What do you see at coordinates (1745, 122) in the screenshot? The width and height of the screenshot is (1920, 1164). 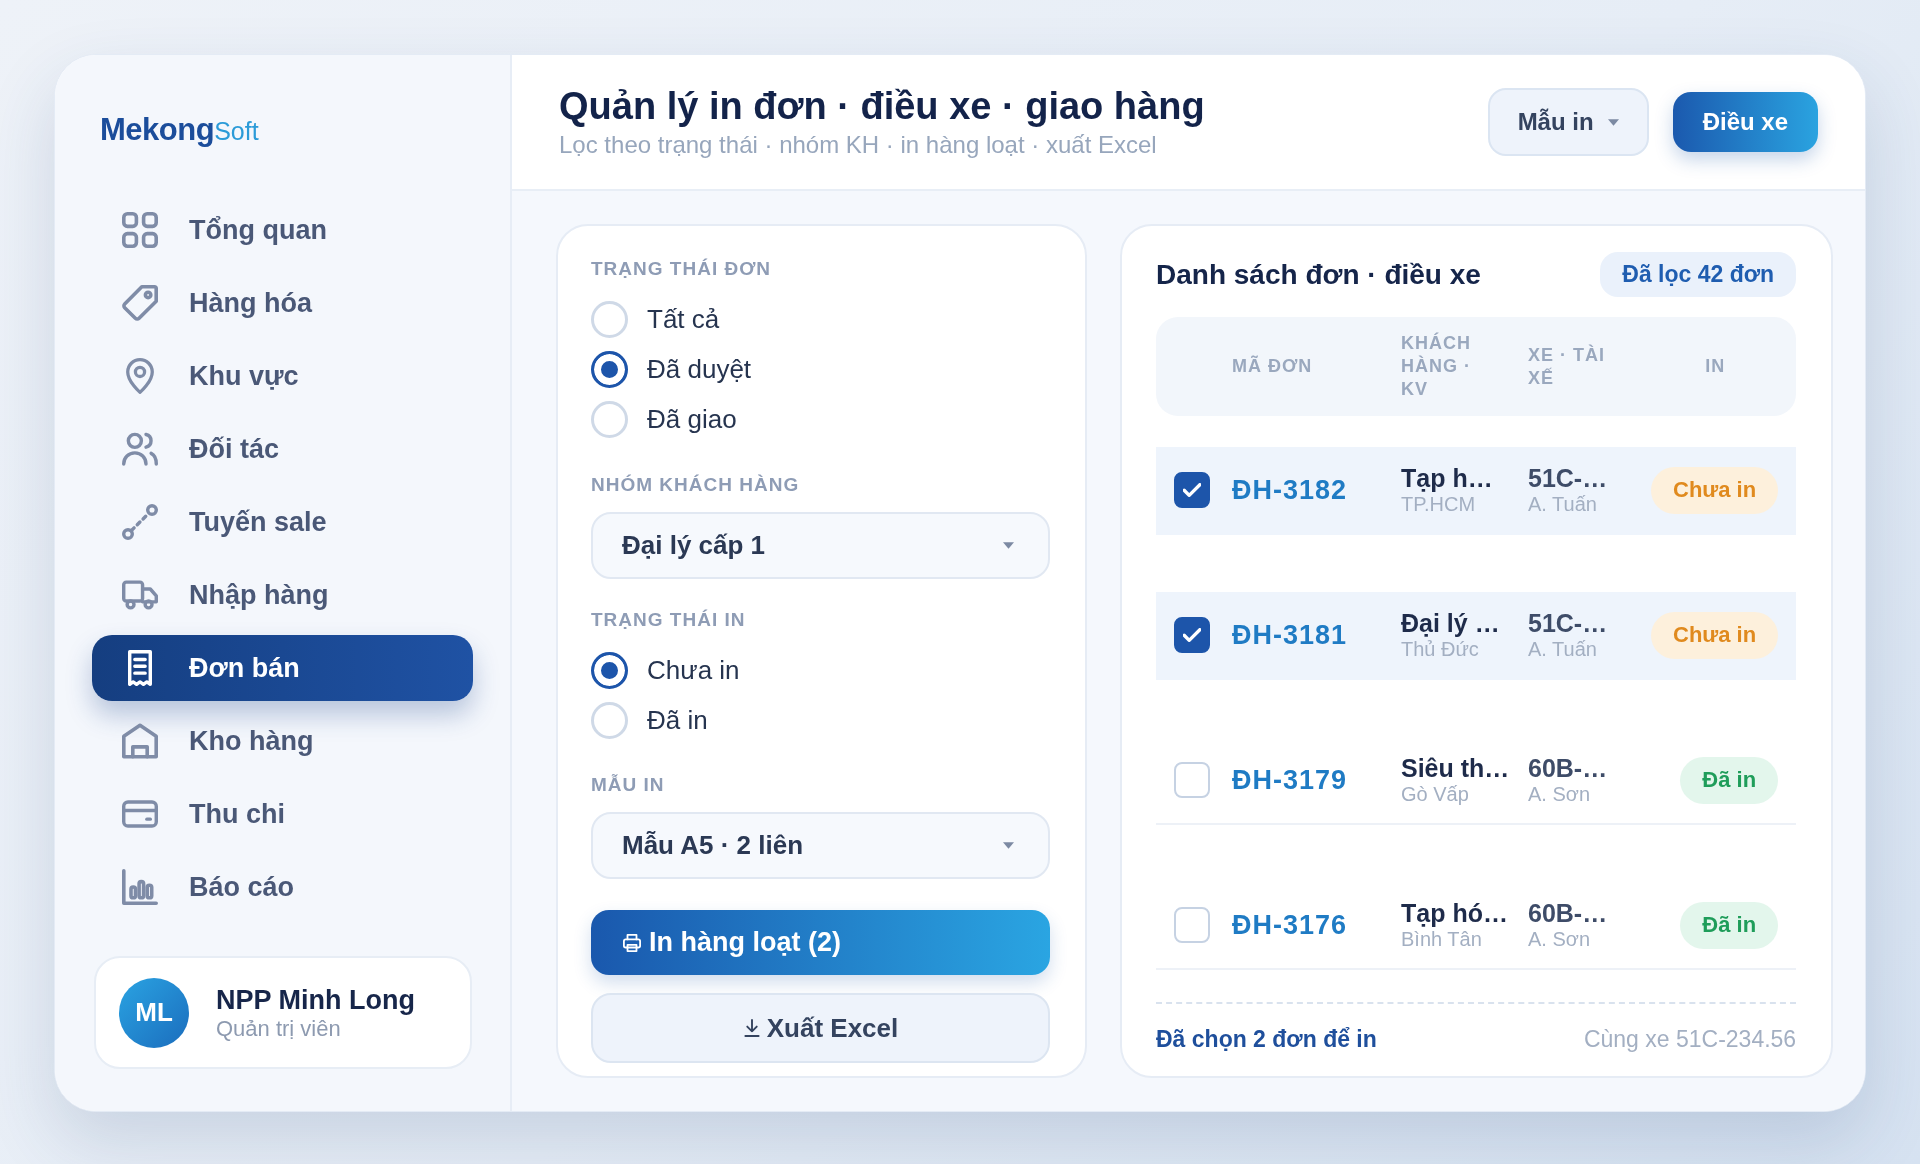 I see `dispatch-button: Điều xe` at bounding box center [1745, 122].